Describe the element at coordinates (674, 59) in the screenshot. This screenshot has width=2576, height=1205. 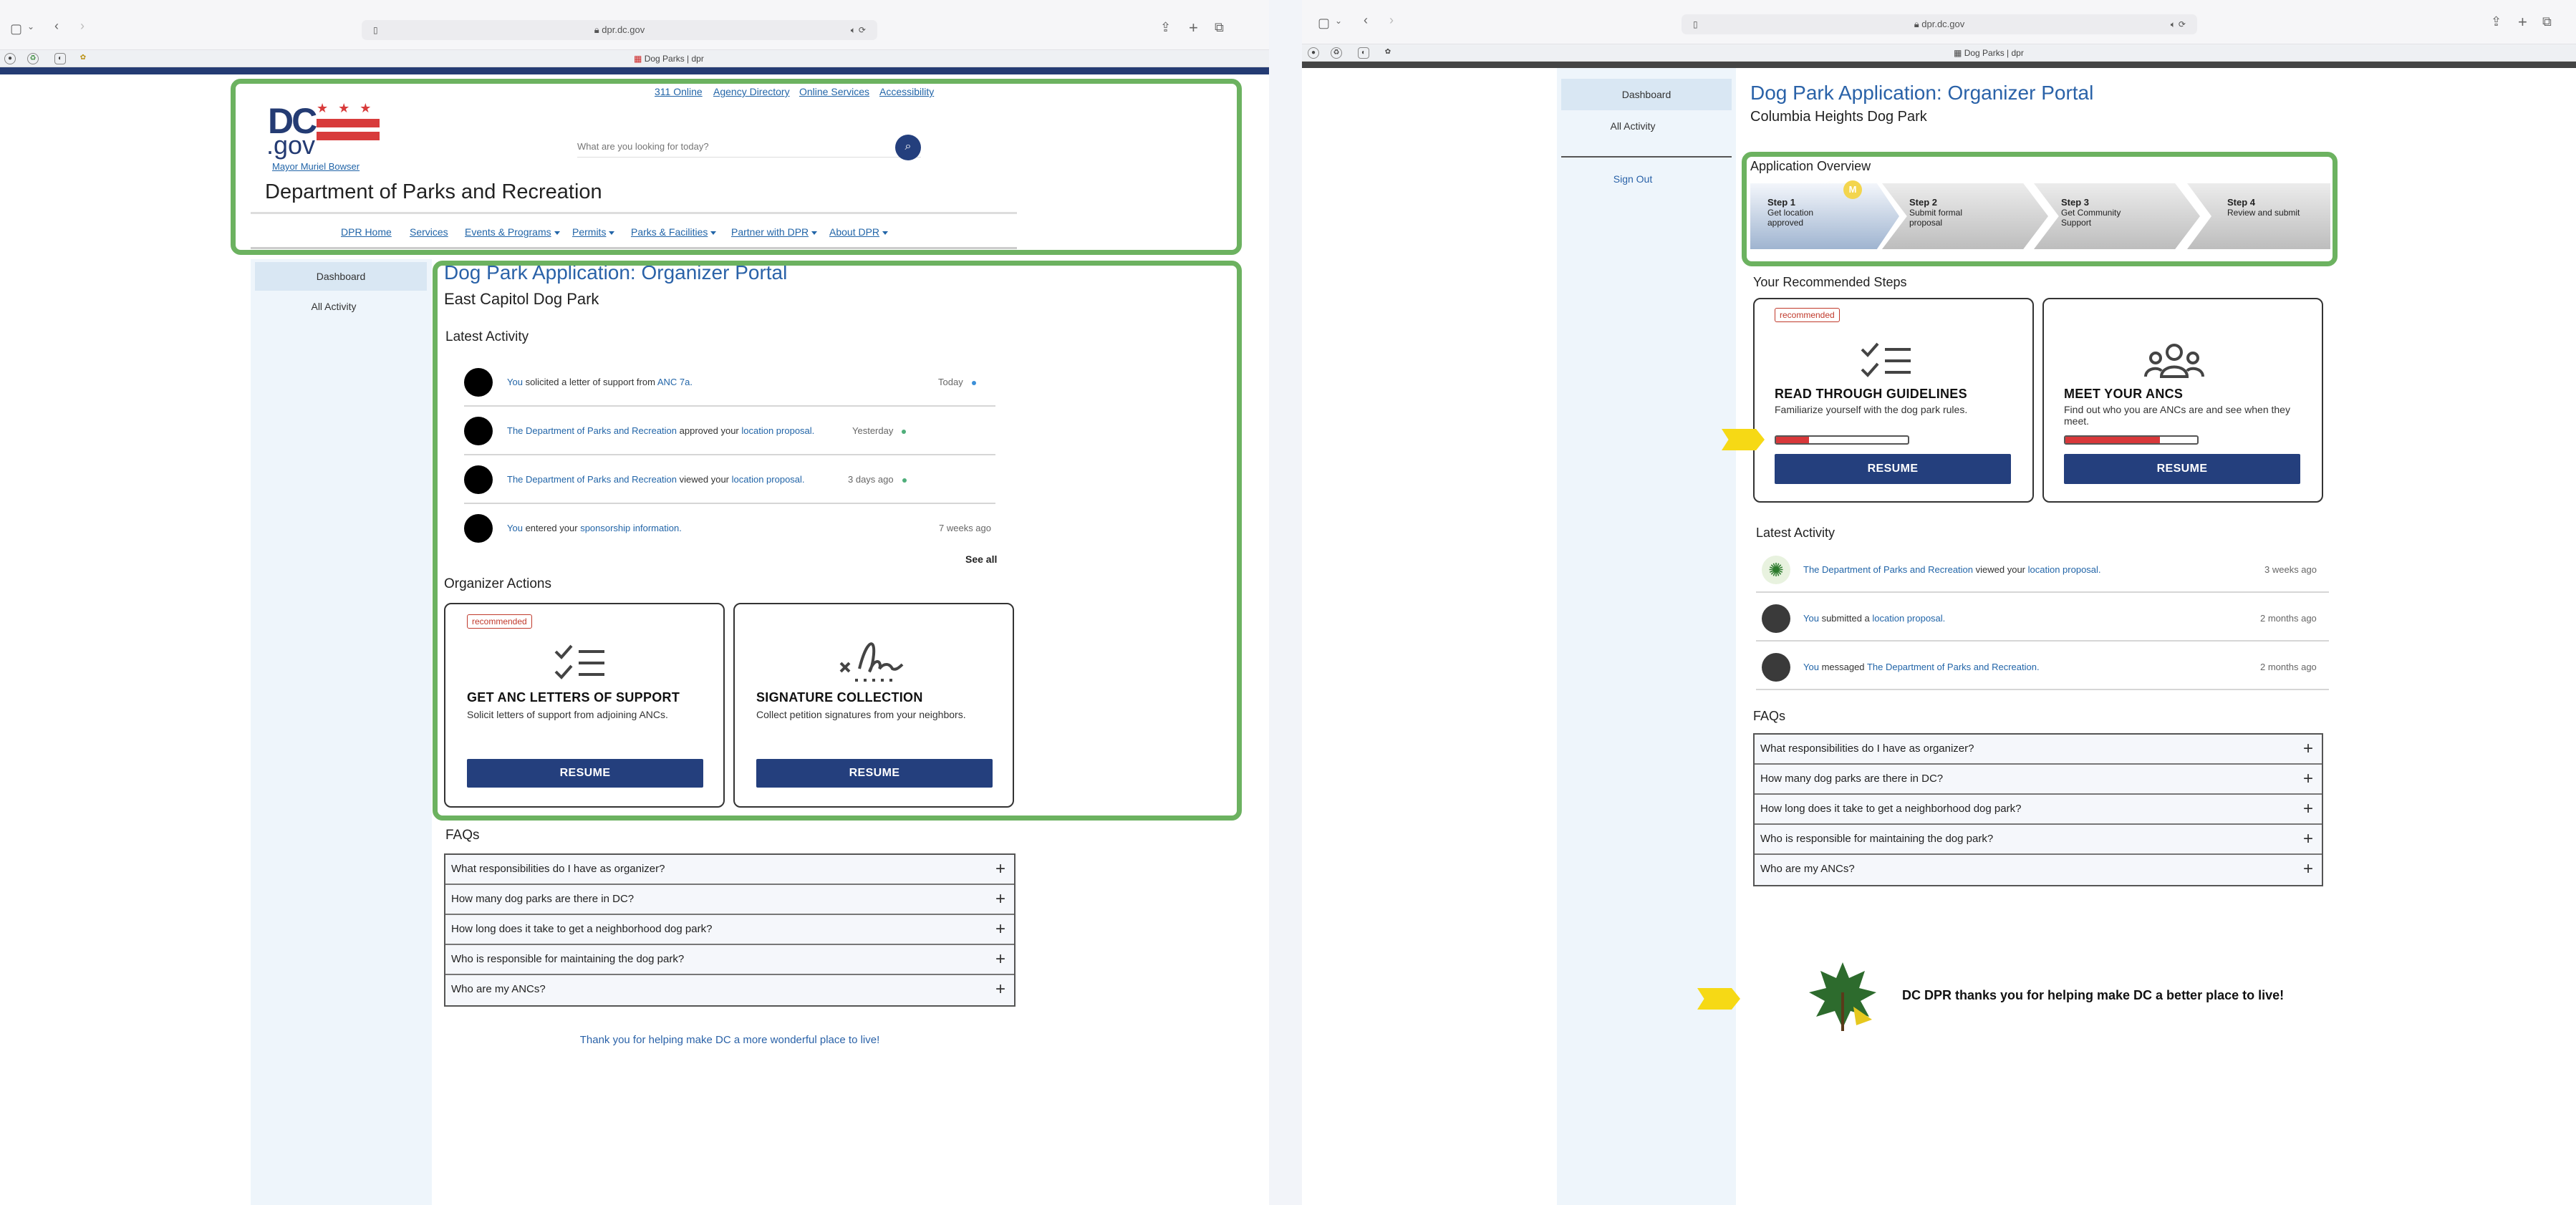
I see `tab-title-text: Dog Parks | dpr` at that location.